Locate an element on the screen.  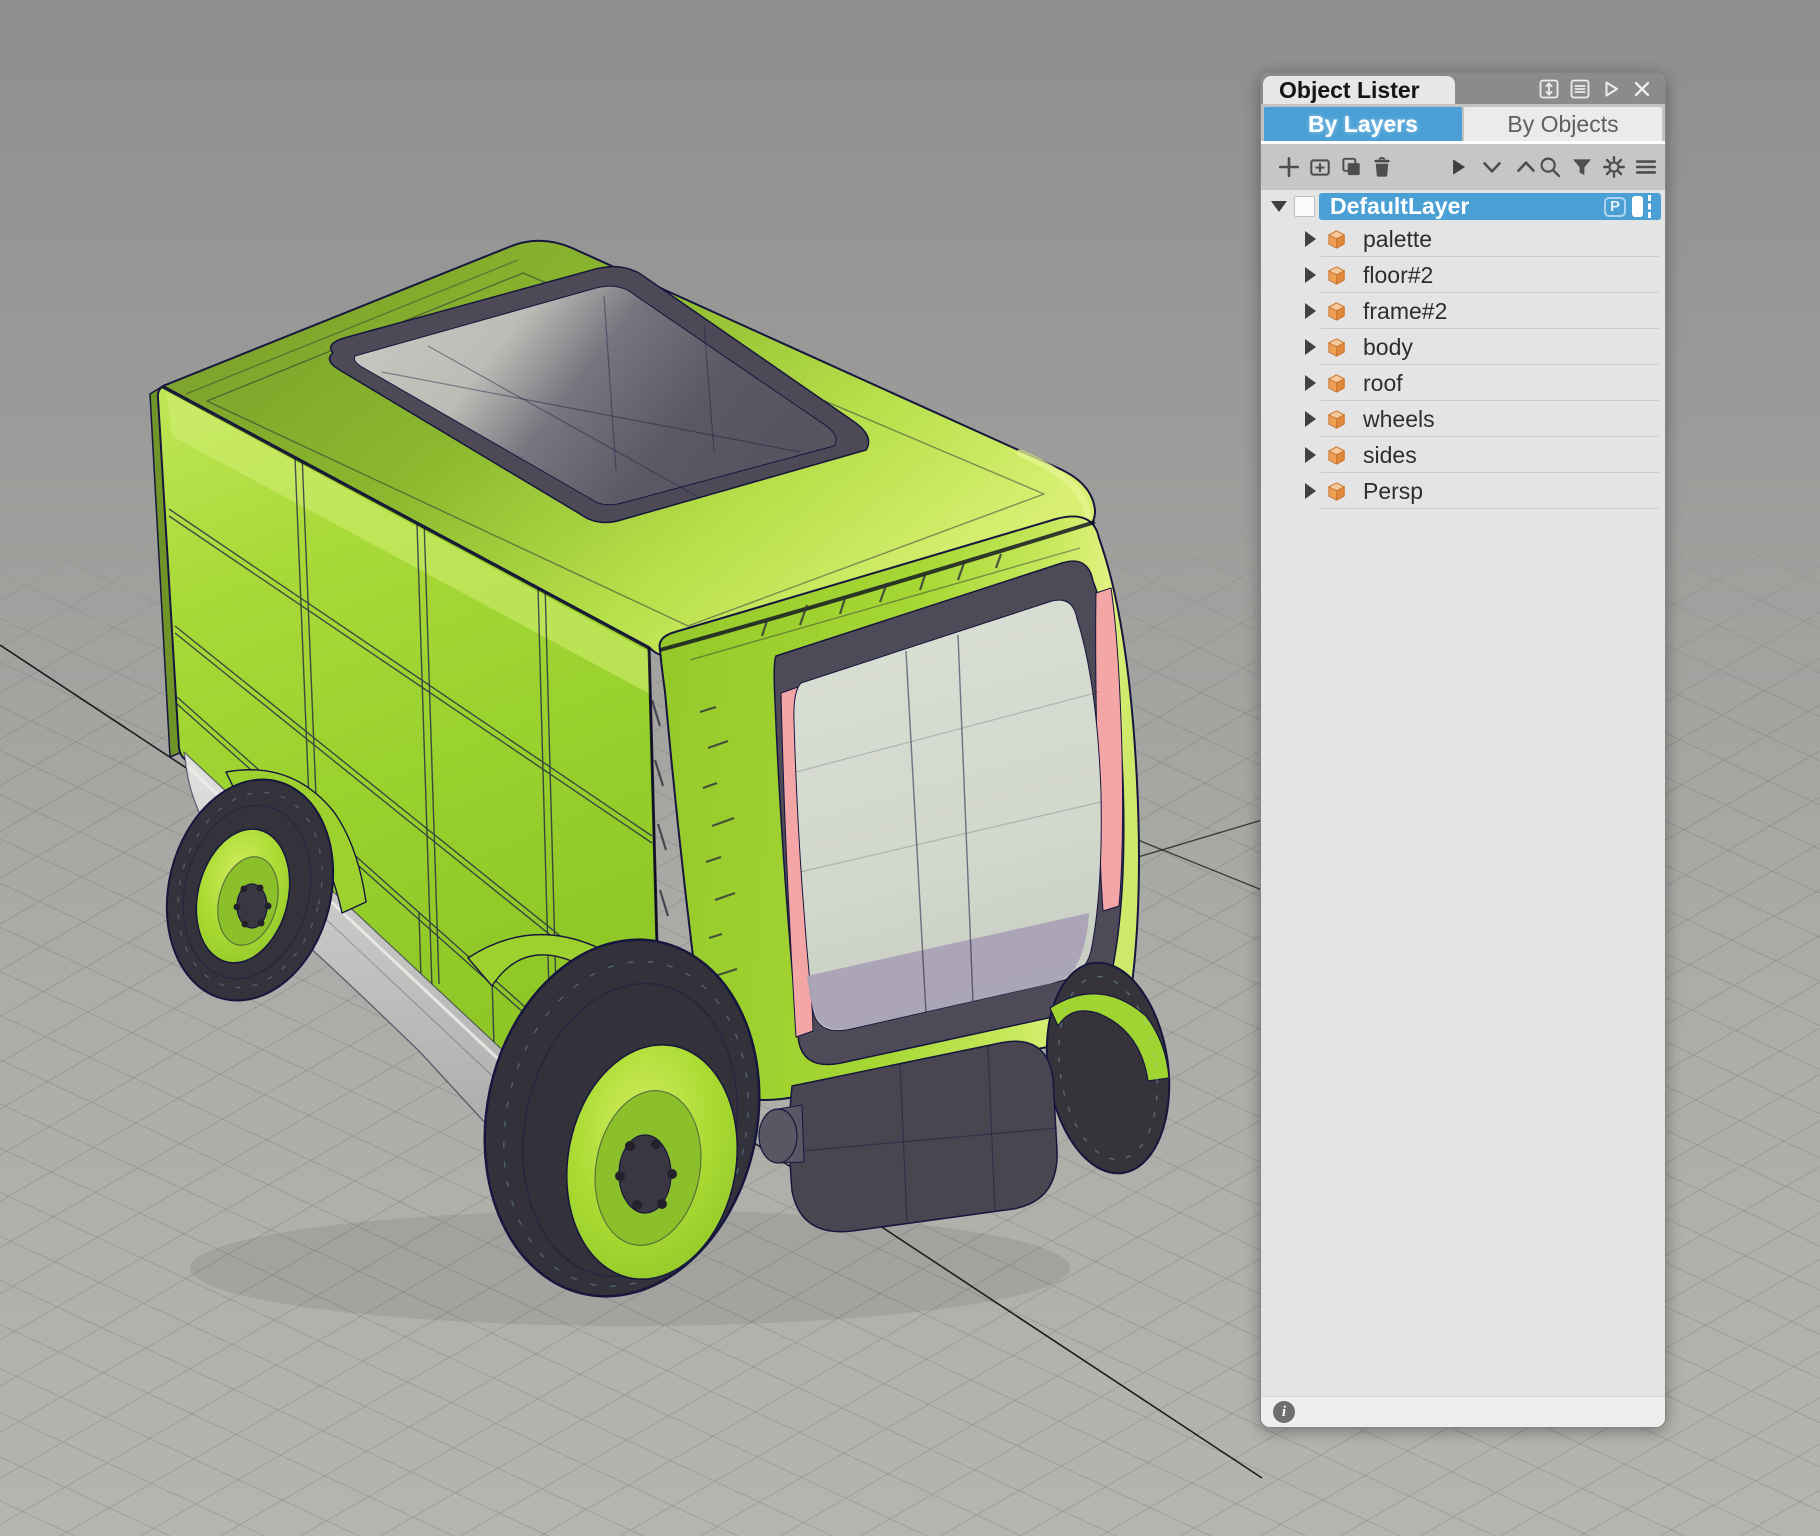
panel-menu-icon is located at coordinates (1580, 89).